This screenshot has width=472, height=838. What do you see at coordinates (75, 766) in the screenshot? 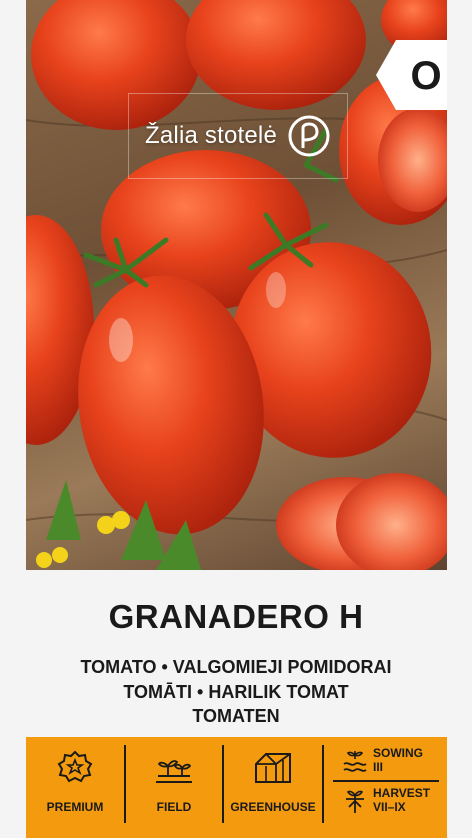
I see `award-icon` at bounding box center [75, 766].